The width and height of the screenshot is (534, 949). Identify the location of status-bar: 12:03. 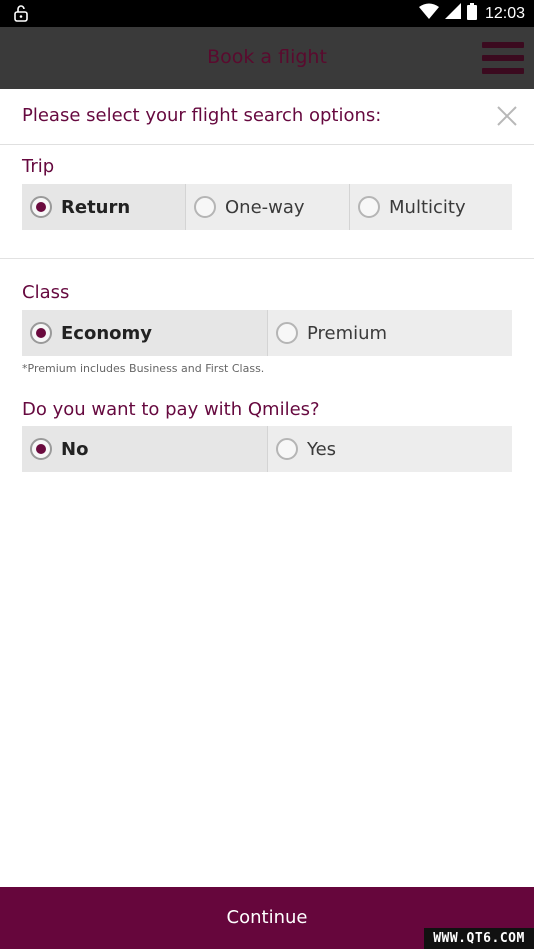
(267, 13).